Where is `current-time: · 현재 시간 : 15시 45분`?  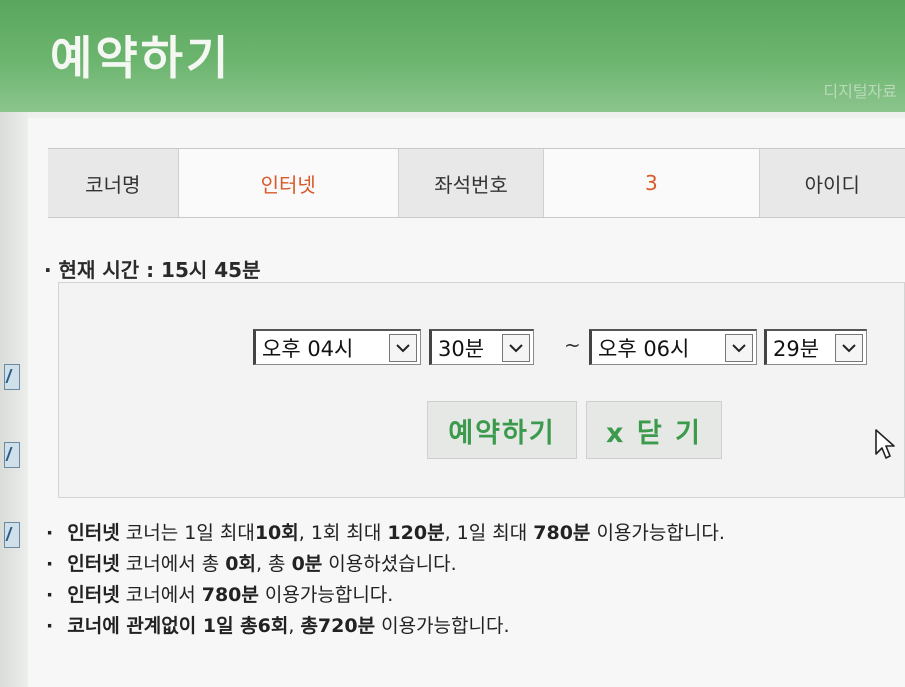
current-time: · 현재 시간 : 15시 45분 is located at coordinates (152, 270).